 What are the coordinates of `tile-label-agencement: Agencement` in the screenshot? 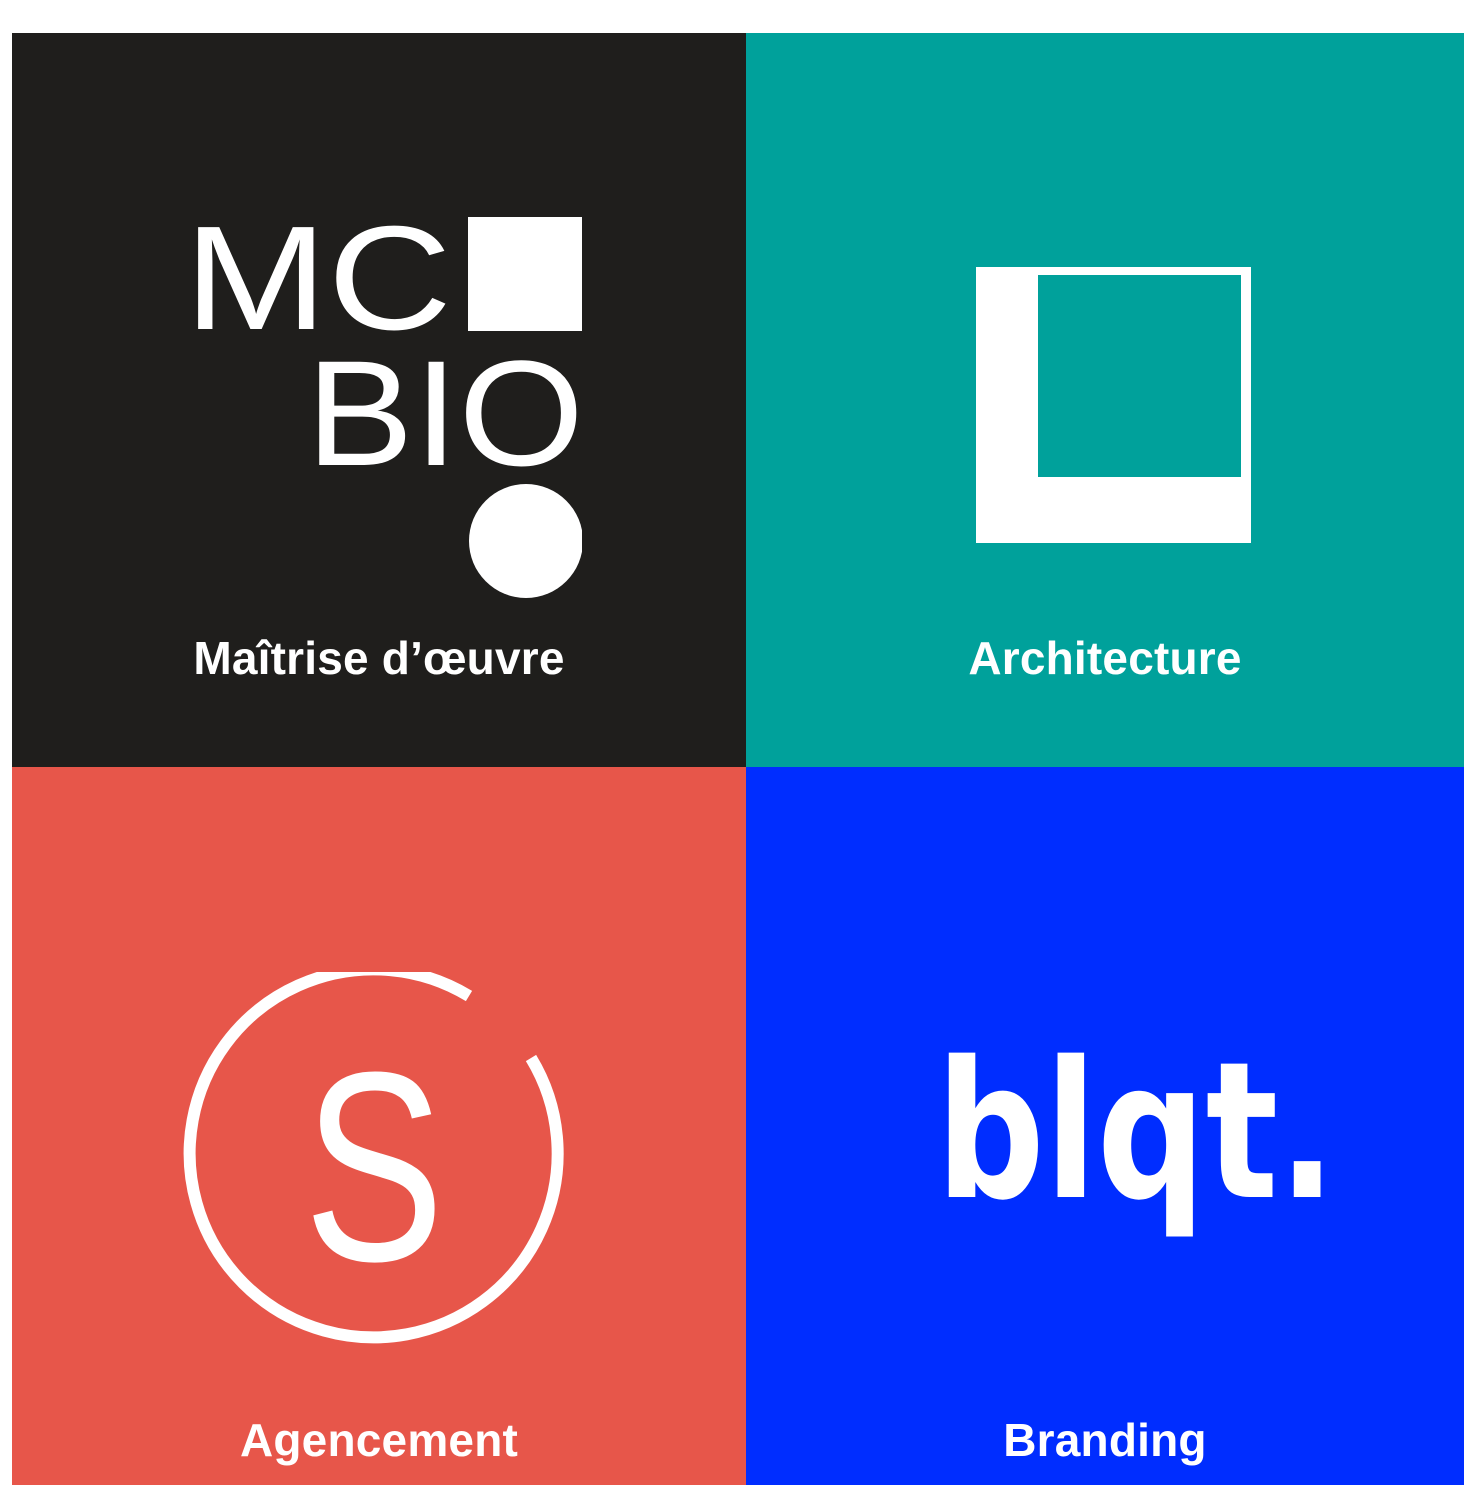 It's located at (379, 1440).